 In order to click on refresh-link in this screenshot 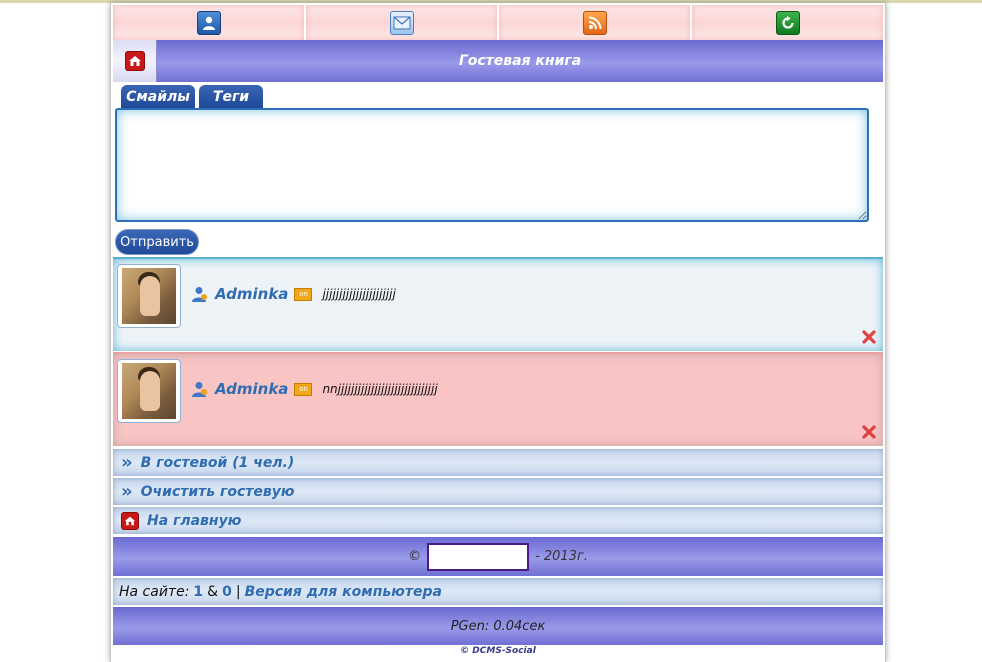, I will do `click(787, 22)`.